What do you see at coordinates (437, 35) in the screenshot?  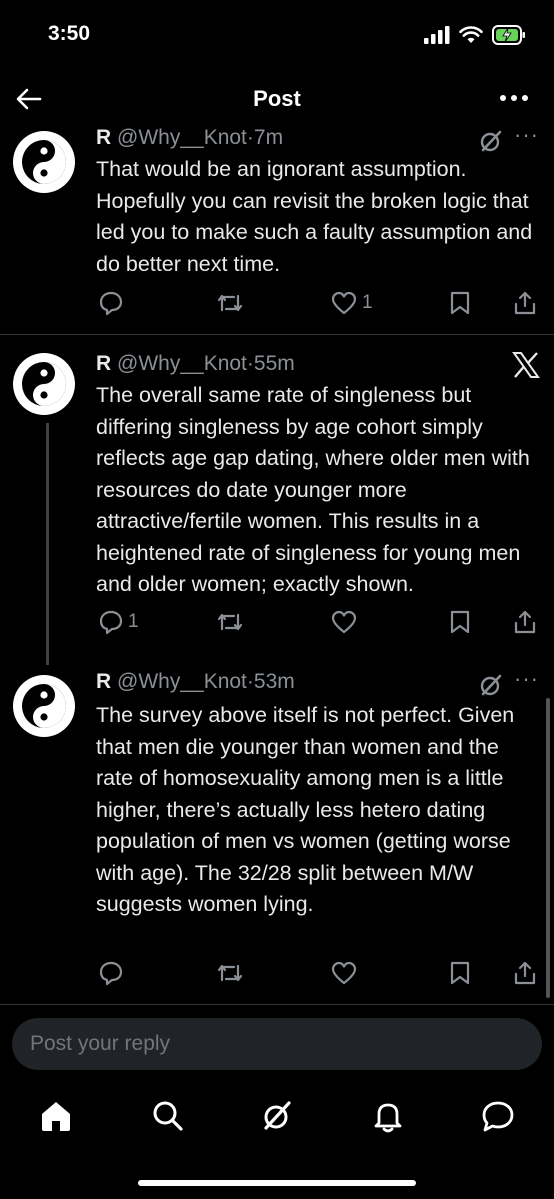 I see `signal-icon` at bounding box center [437, 35].